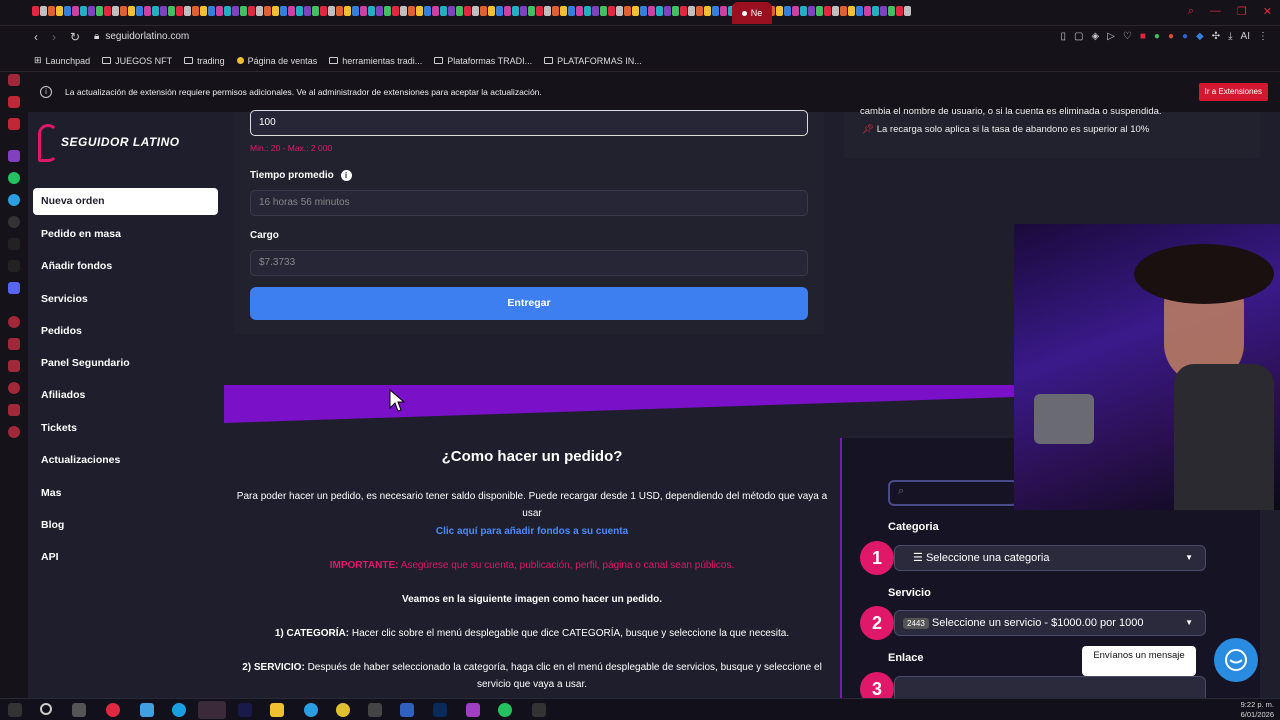  What do you see at coordinates (532, 531) in the screenshot?
I see `add-funds-link: Clic aquí para añadir fondos a su cuenta` at bounding box center [532, 531].